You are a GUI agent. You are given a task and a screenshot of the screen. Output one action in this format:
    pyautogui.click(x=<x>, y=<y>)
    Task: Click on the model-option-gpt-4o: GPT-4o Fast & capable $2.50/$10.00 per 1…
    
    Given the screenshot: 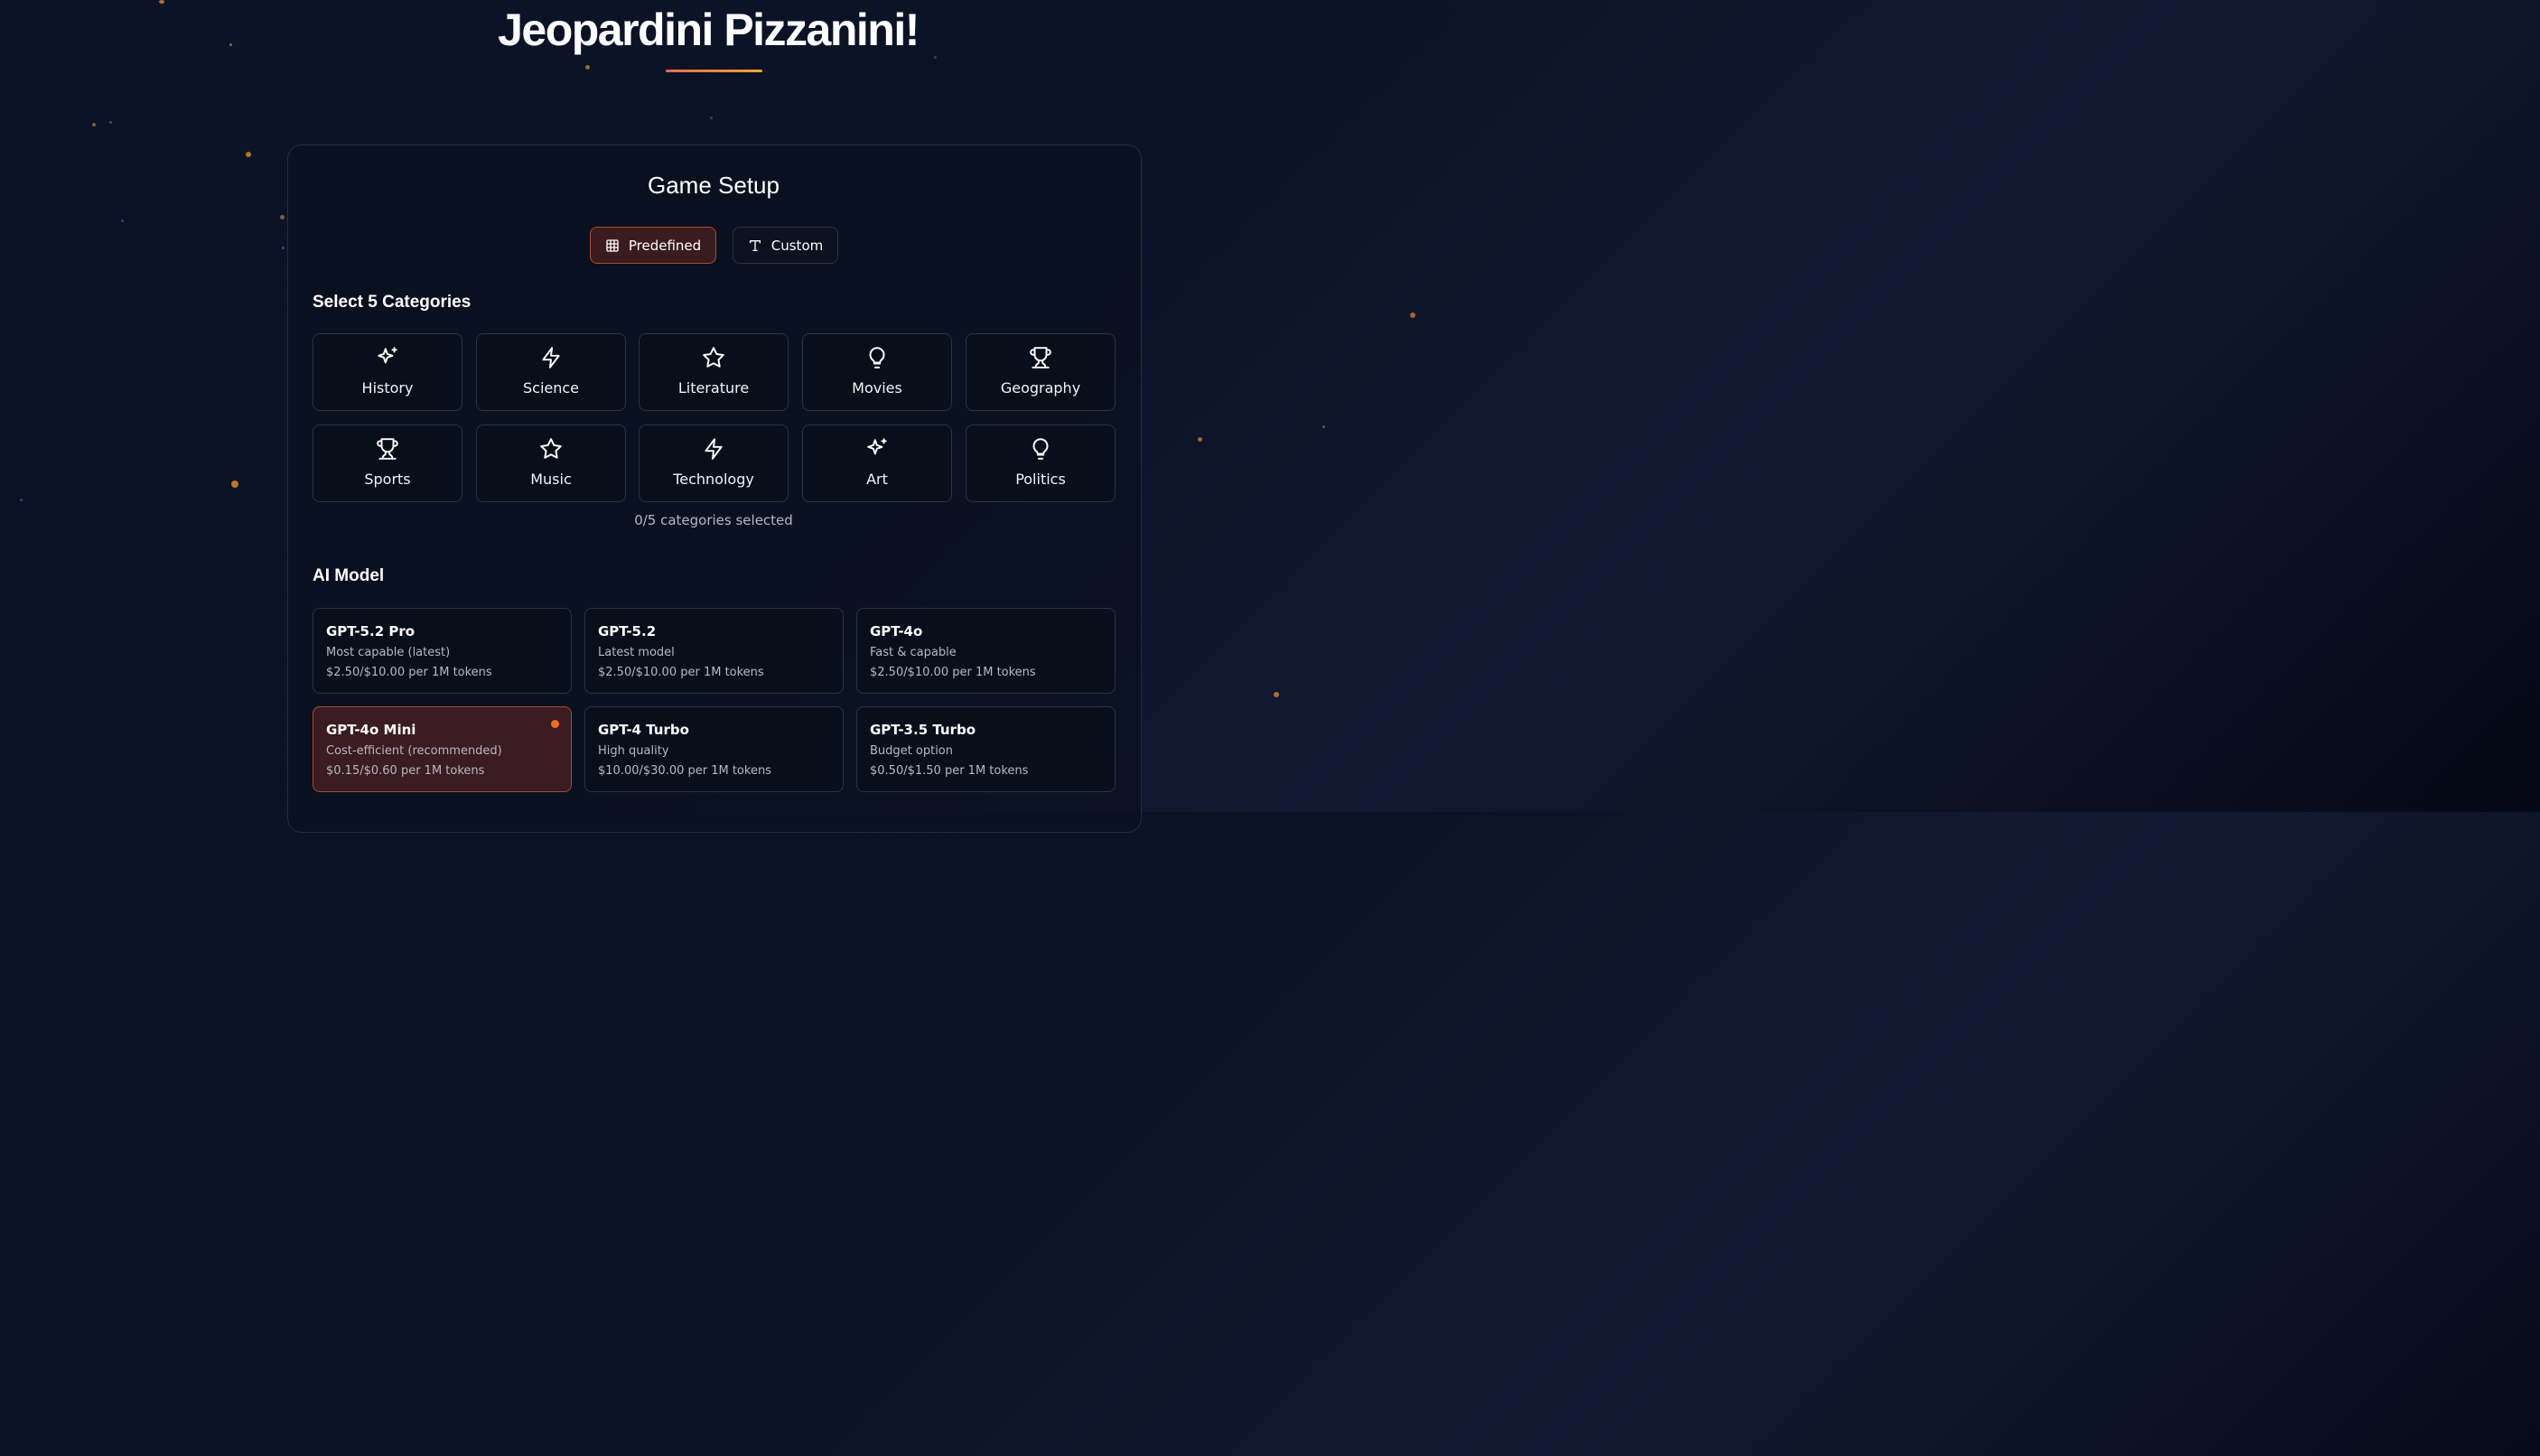 What is the action you would take?
    pyautogui.click(x=986, y=651)
    